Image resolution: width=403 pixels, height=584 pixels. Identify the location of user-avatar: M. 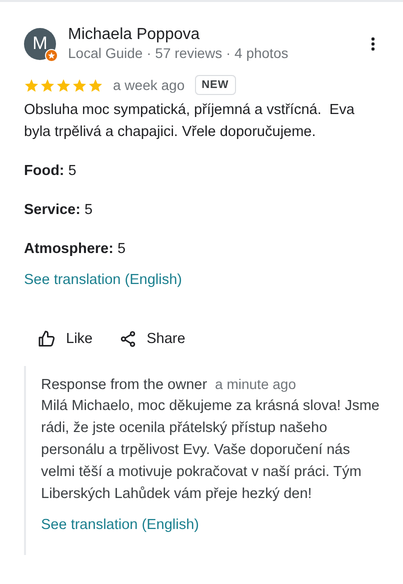
(40, 44).